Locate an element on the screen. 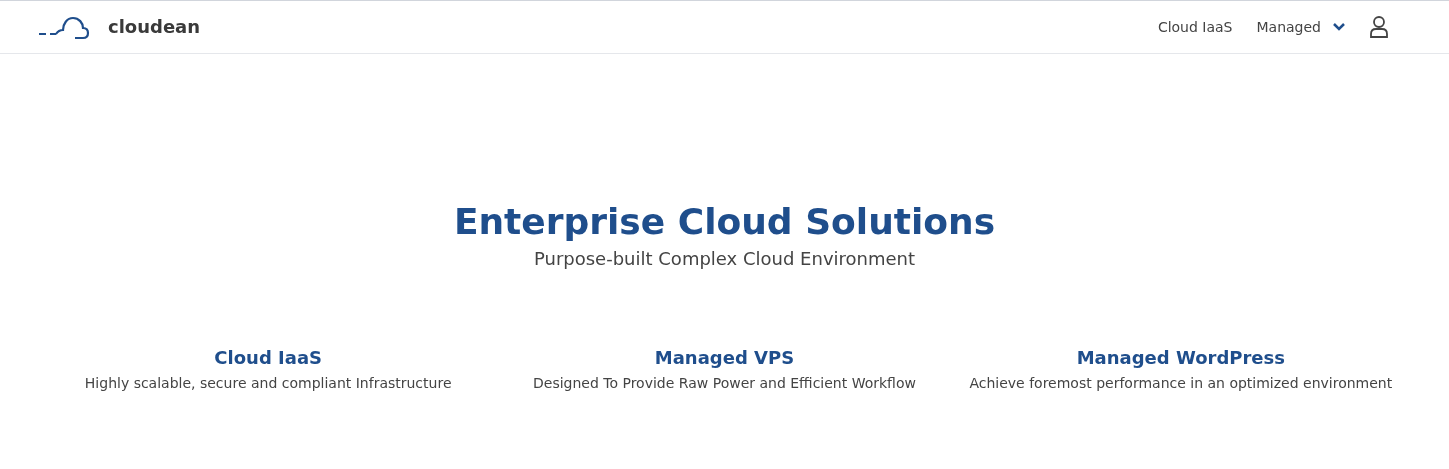 The width and height of the screenshot is (1449, 469). feature-title: Managed WordPress is located at coordinates (1180, 358).